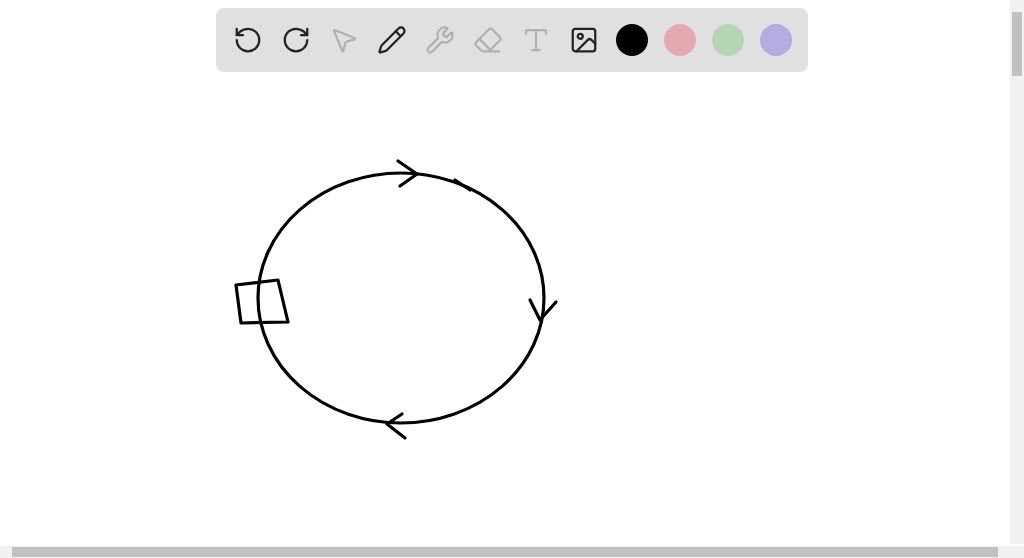 The image size is (1024, 558). I want to click on undo-icon, so click(248, 40).